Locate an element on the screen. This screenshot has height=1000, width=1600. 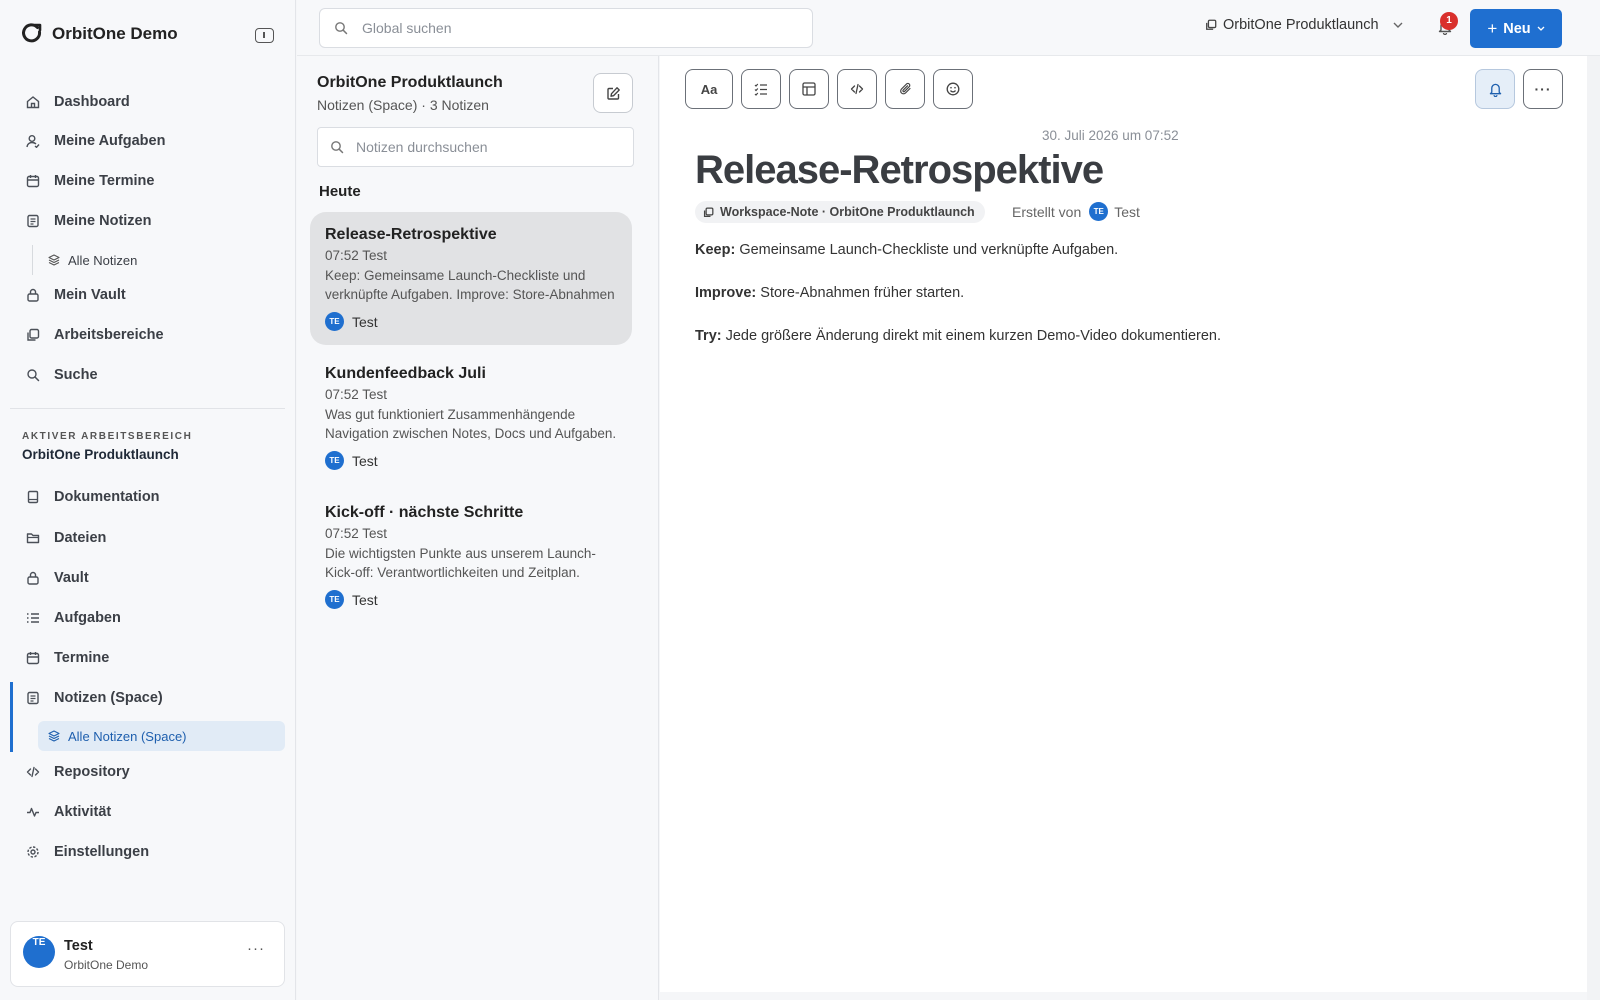
bell-icon is located at coordinates (1495, 89).